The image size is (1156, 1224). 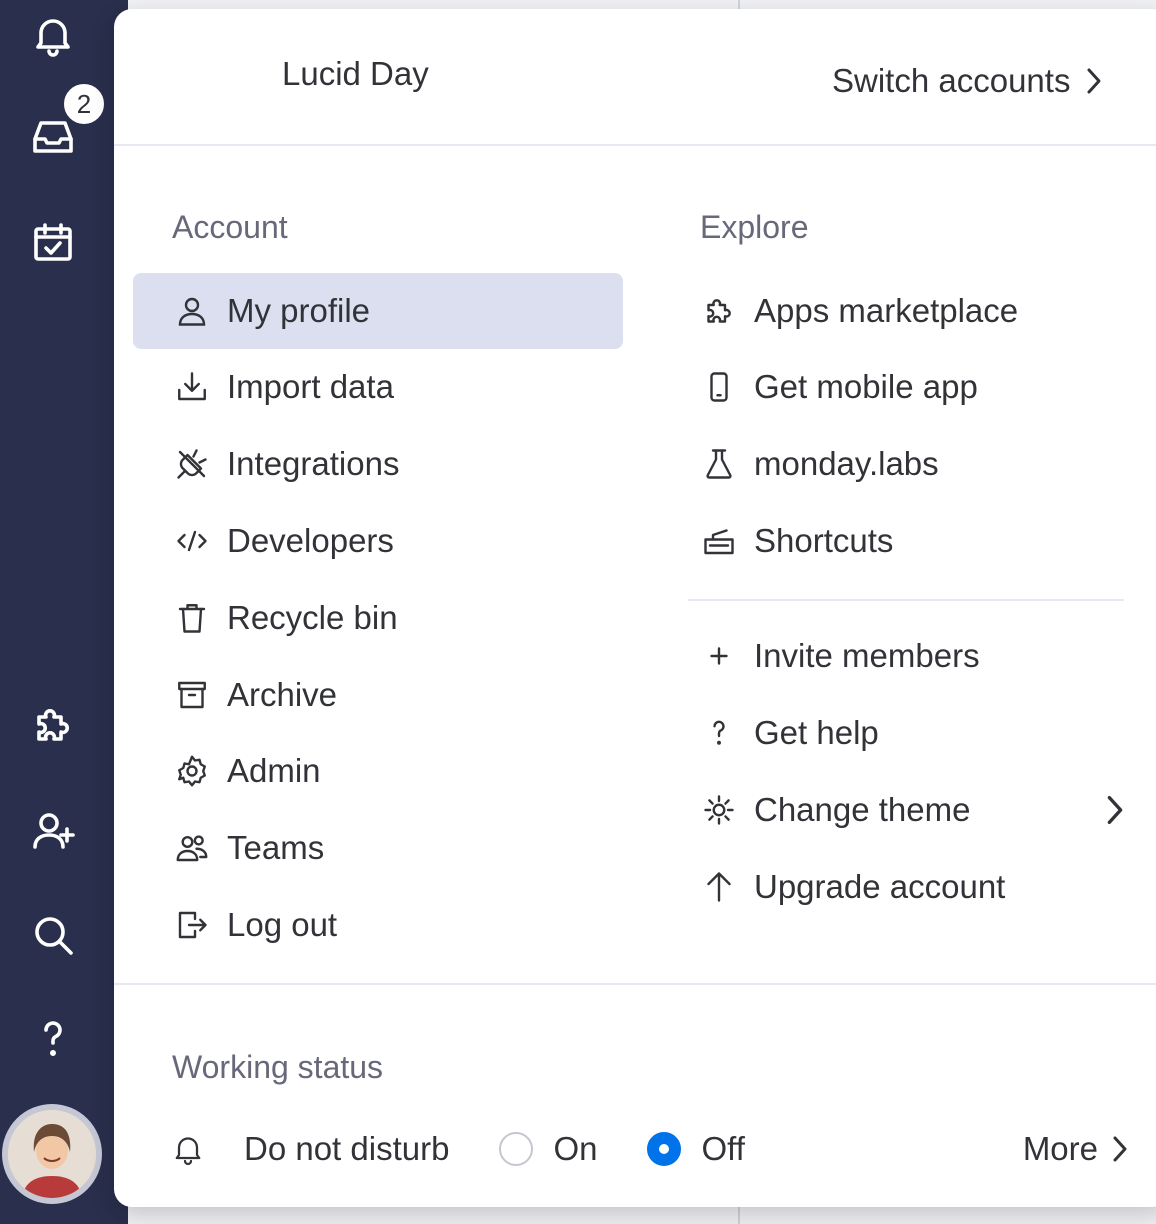 I want to click on working-status-divider, so click(x=635, y=984).